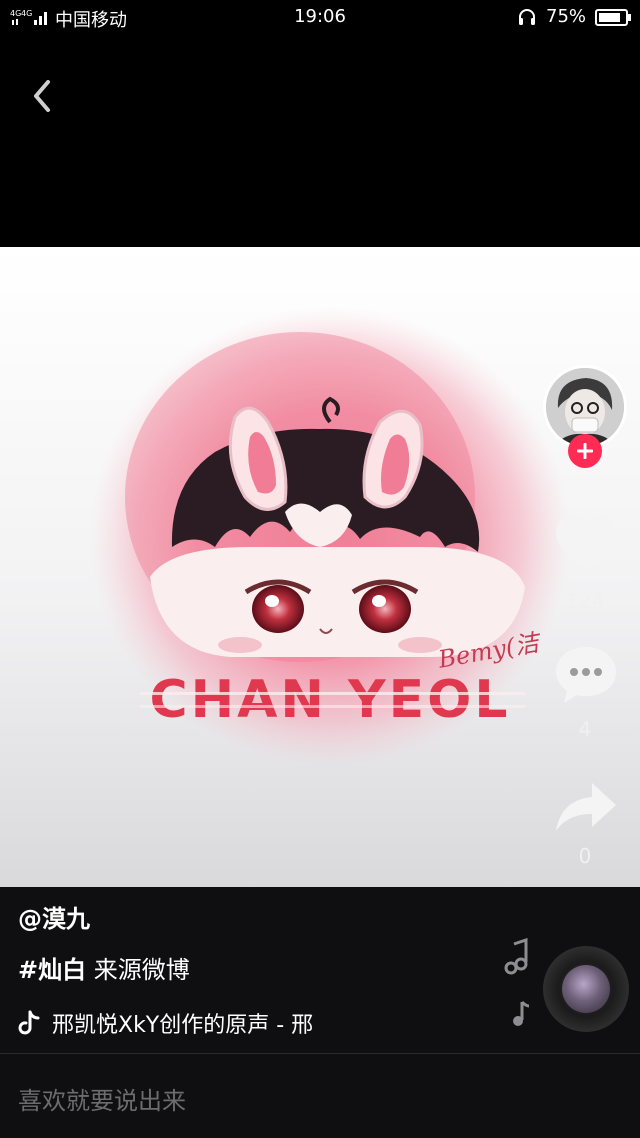  Describe the element at coordinates (54, 916) in the screenshot. I see `author-name: @漠九` at that location.